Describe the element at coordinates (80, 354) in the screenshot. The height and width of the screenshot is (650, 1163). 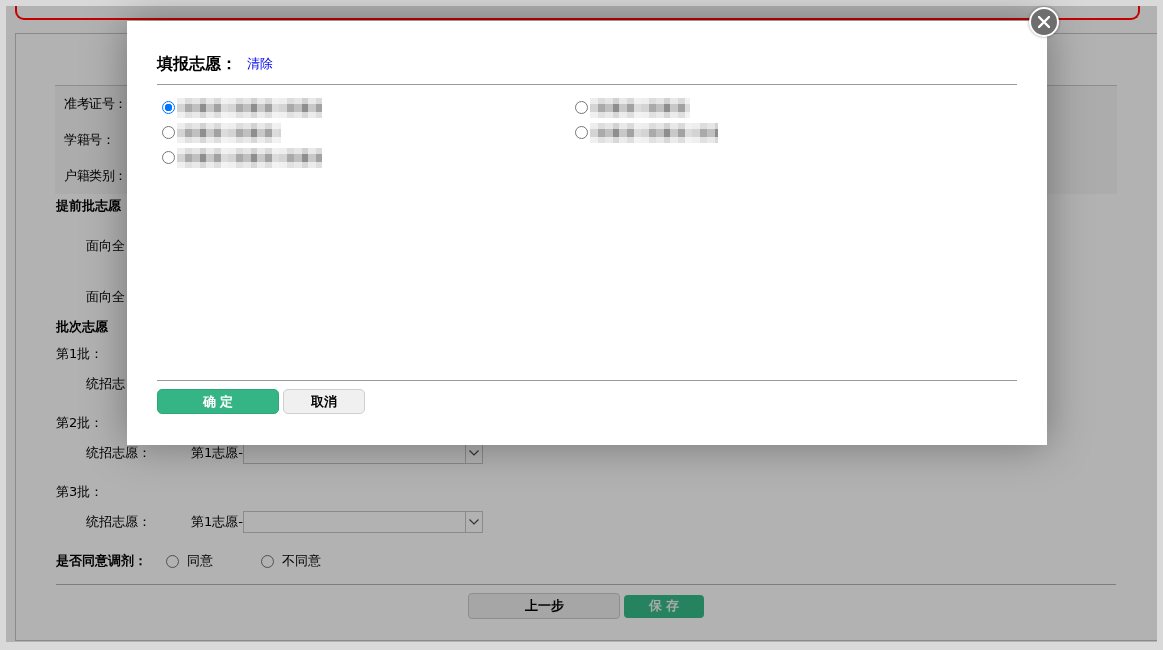
I see `batch-label: 第1批：` at that location.